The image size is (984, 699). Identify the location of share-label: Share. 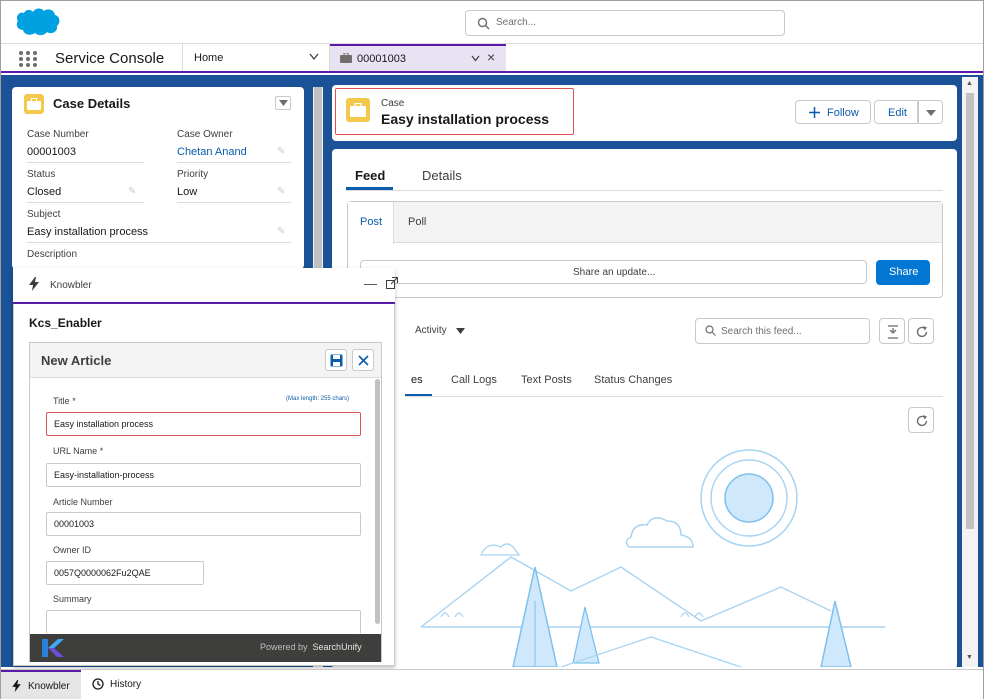
(904, 272).